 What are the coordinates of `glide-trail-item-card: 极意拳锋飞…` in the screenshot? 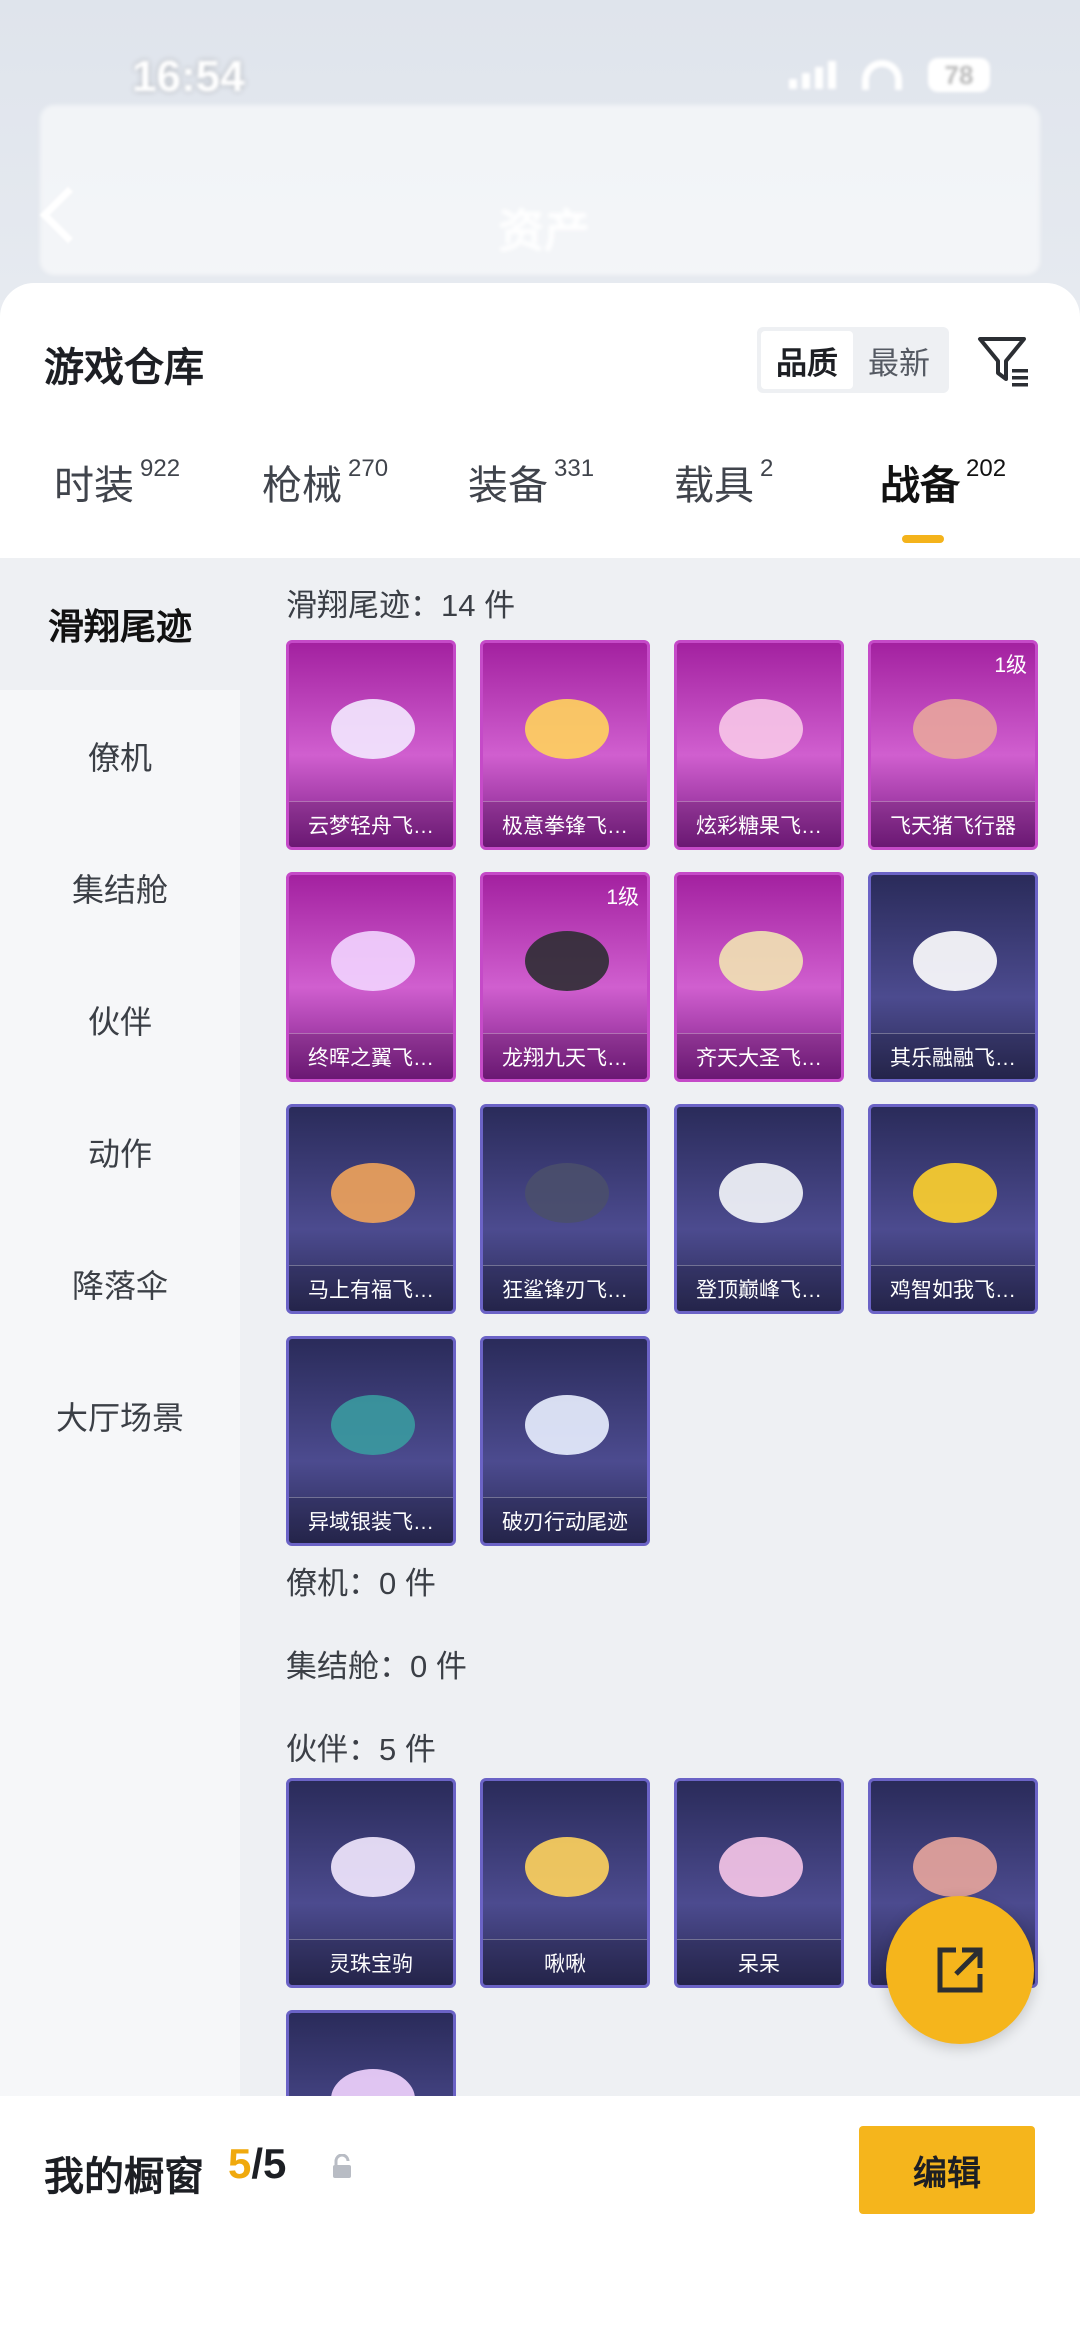 It's located at (565, 745).